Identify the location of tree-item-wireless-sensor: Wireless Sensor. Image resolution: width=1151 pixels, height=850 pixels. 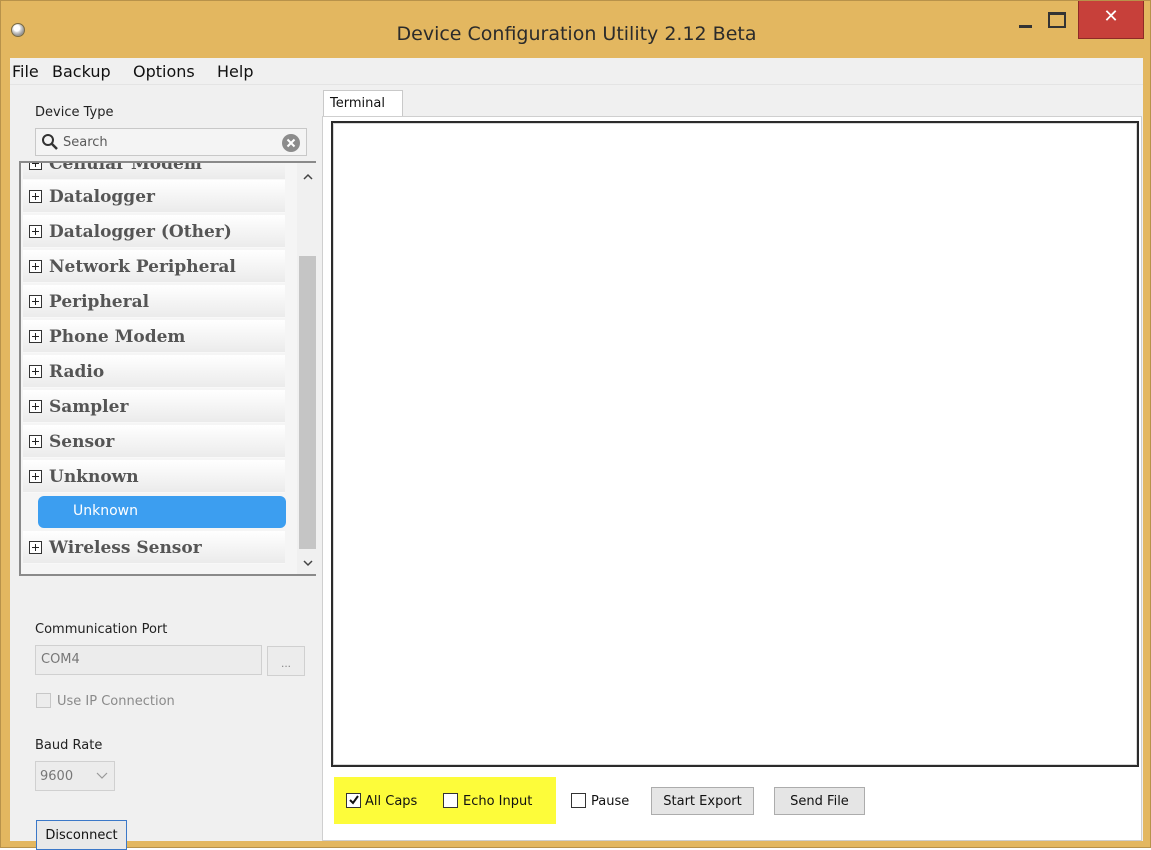
(154, 547).